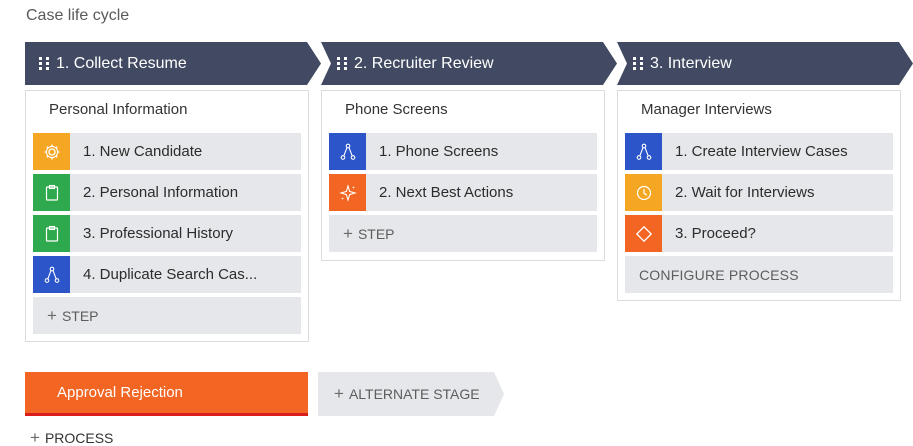 Image resolution: width=913 pixels, height=446 pixels. I want to click on stage-header: 1. Collect Resume, so click(173, 63).